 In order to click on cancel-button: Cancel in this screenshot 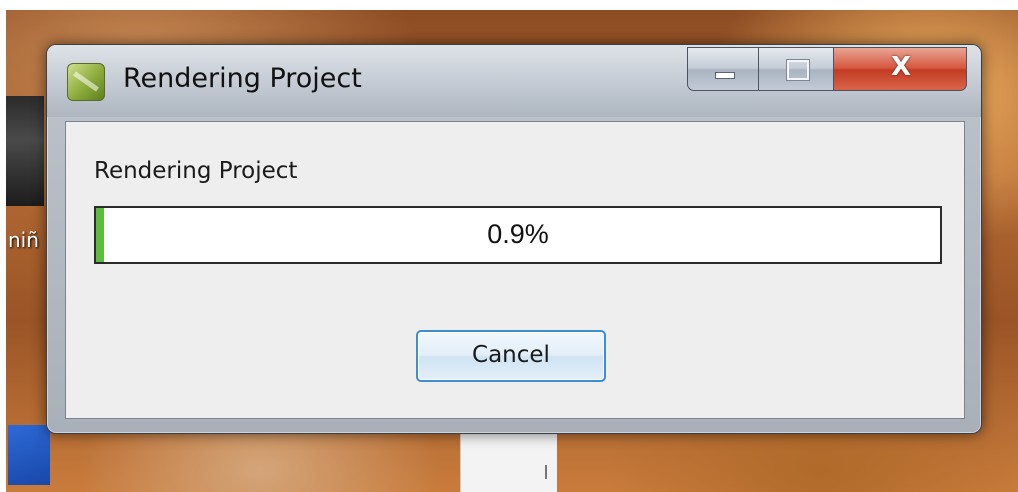, I will do `click(511, 356)`.